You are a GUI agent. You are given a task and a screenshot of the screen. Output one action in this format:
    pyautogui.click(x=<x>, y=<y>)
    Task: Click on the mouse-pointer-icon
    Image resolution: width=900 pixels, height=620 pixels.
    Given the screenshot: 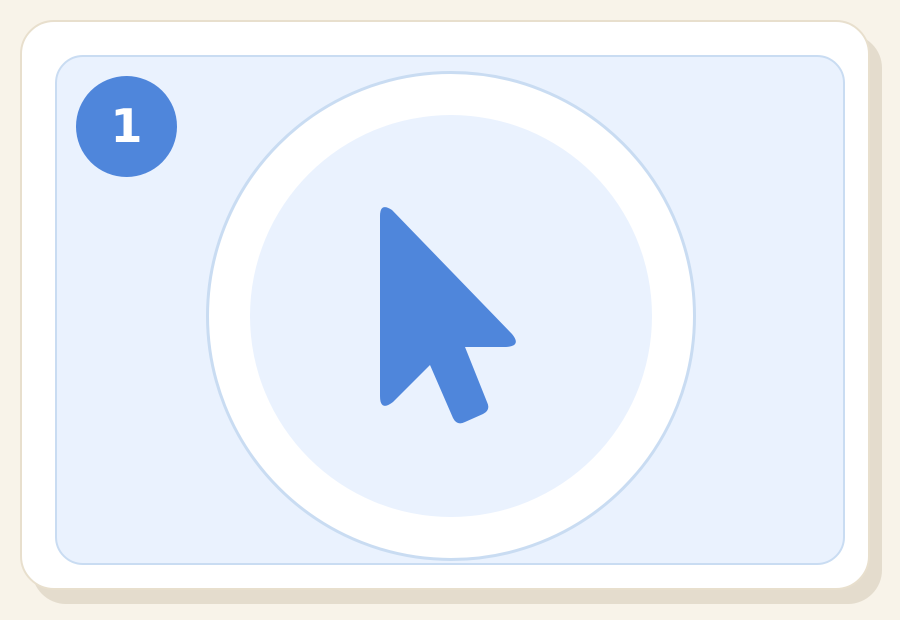 What is the action you would take?
    pyautogui.click(x=448, y=315)
    